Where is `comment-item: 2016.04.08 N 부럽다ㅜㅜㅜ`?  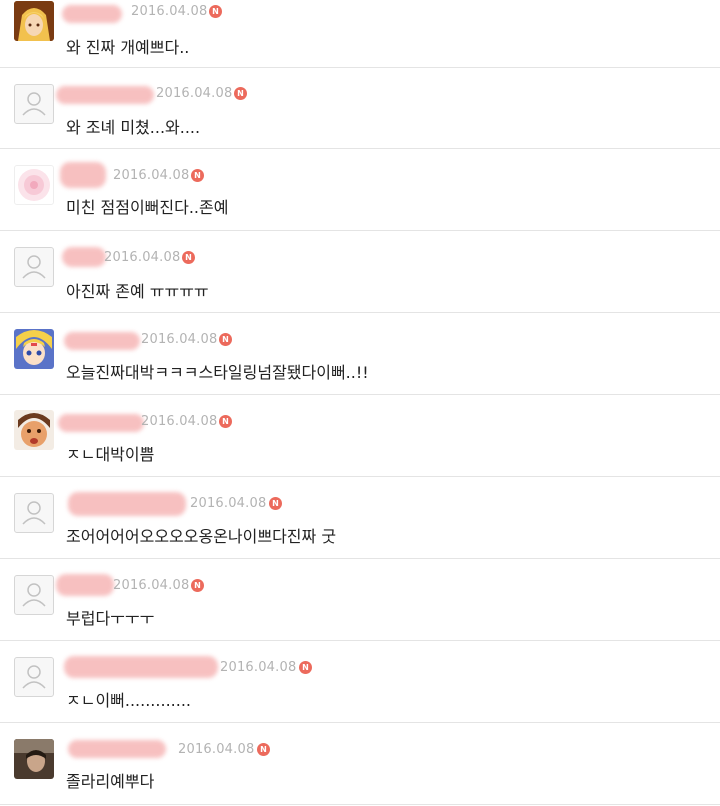
comment-item: 2016.04.08 N 부럽다ㅜㅜㅜ is located at coordinates (360, 600).